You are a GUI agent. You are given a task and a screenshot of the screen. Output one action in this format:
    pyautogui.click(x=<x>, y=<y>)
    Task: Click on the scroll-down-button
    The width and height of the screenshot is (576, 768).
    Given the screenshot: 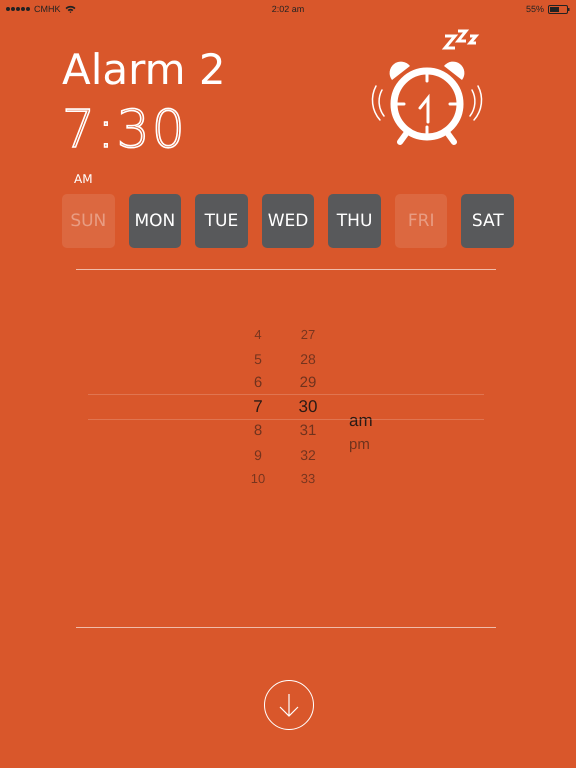 What is the action you would take?
    pyautogui.click(x=289, y=705)
    